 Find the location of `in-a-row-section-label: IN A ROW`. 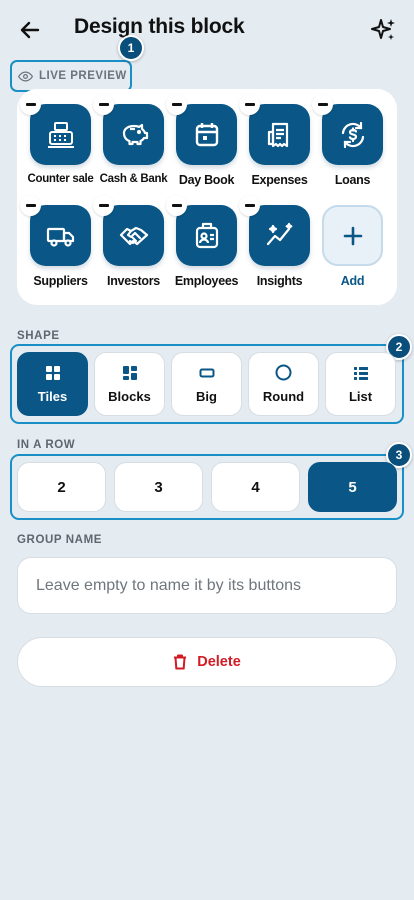

in-a-row-section-label: IN A ROW is located at coordinates (46, 445).